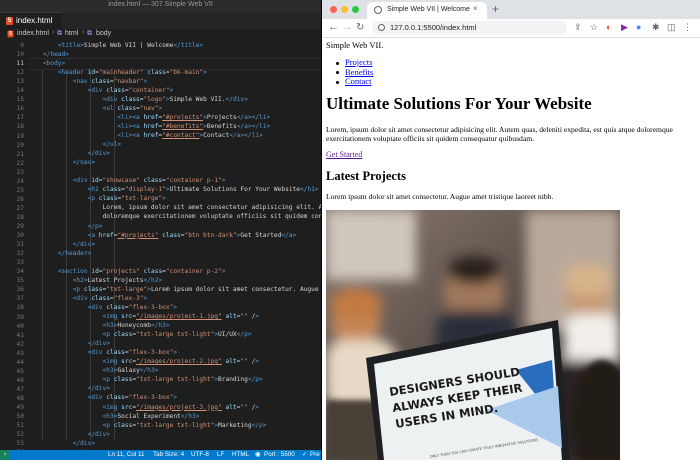 Image resolution: width=700 pixels, height=460 pixels. What do you see at coordinates (240, 454) in the screenshot?
I see `status-language: HTML` at bounding box center [240, 454].